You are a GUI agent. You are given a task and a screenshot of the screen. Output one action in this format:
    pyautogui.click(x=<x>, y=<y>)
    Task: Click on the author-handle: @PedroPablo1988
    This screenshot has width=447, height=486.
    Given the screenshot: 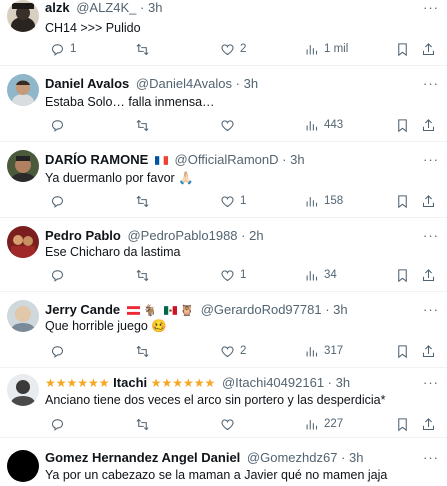 What is the action you would take?
    pyautogui.click(x=182, y=235)
    